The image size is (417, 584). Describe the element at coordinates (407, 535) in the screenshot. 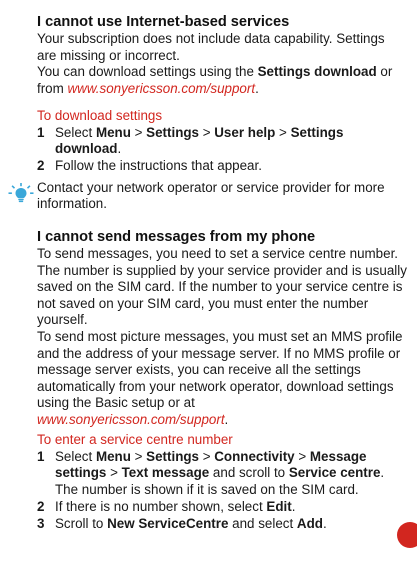

I see `page-tab-marker` at that location.